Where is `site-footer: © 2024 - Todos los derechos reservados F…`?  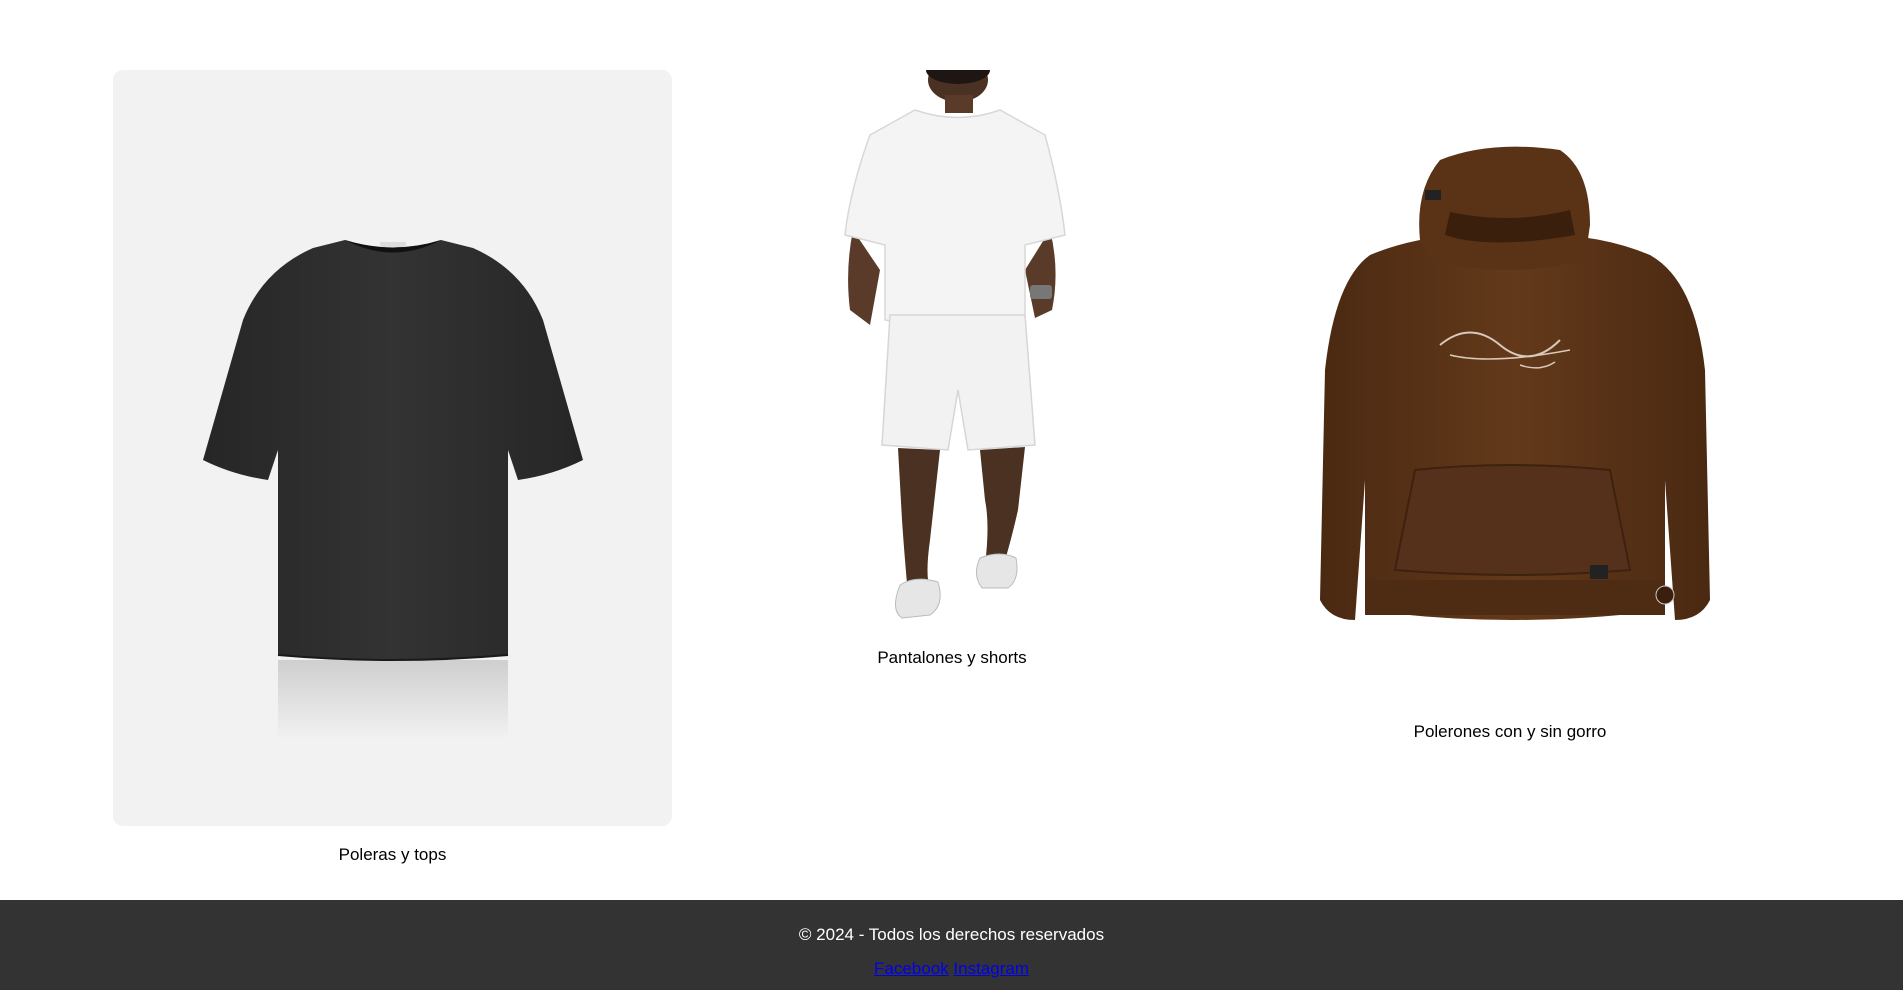 site-footer: © 2024 - Todos los derechos reservados F… is located at coordinates (951, 945).